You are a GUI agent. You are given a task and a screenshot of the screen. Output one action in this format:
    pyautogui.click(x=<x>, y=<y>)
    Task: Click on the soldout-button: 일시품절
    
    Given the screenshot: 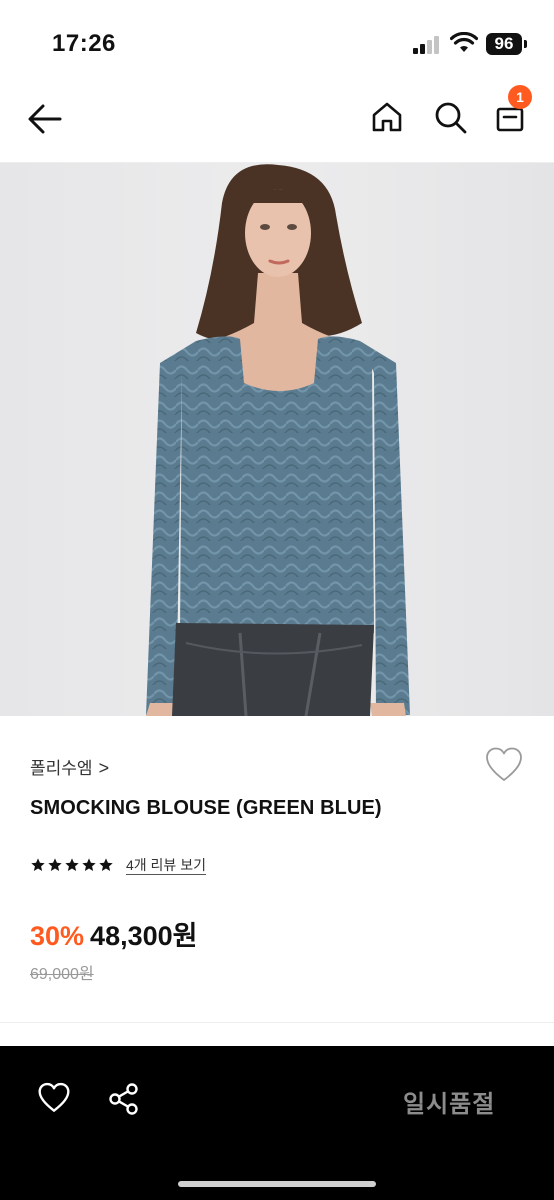 What is the action you would take?
    pyautogui.click(x=449, y=1101)
    